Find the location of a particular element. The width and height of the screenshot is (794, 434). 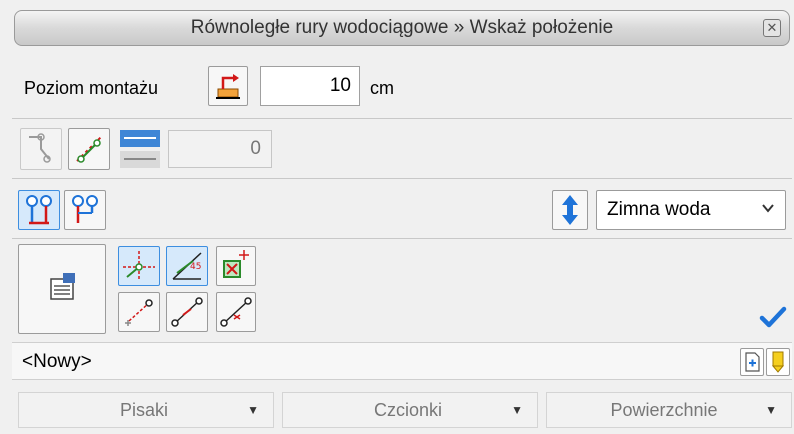

pipes-variant-1-button is located at coordinates (39, 210).